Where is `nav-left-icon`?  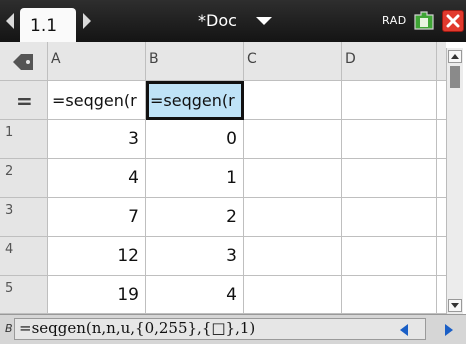
nav-left-icon is located at coordinates (10, 21).